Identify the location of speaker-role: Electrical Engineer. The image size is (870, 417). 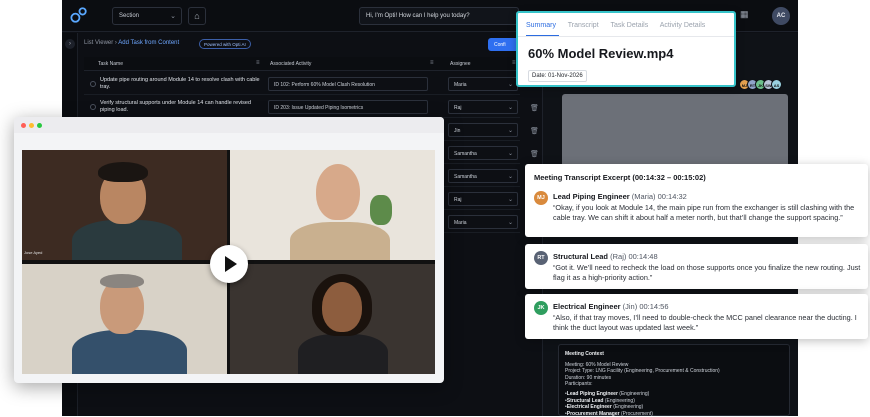
(587, 306).